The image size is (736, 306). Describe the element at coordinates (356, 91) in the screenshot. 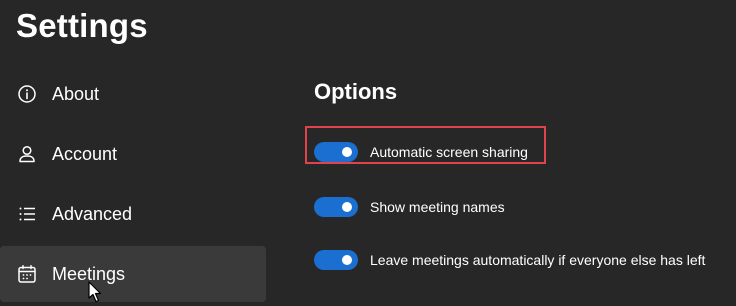

I see `section-title: Options` at that location.